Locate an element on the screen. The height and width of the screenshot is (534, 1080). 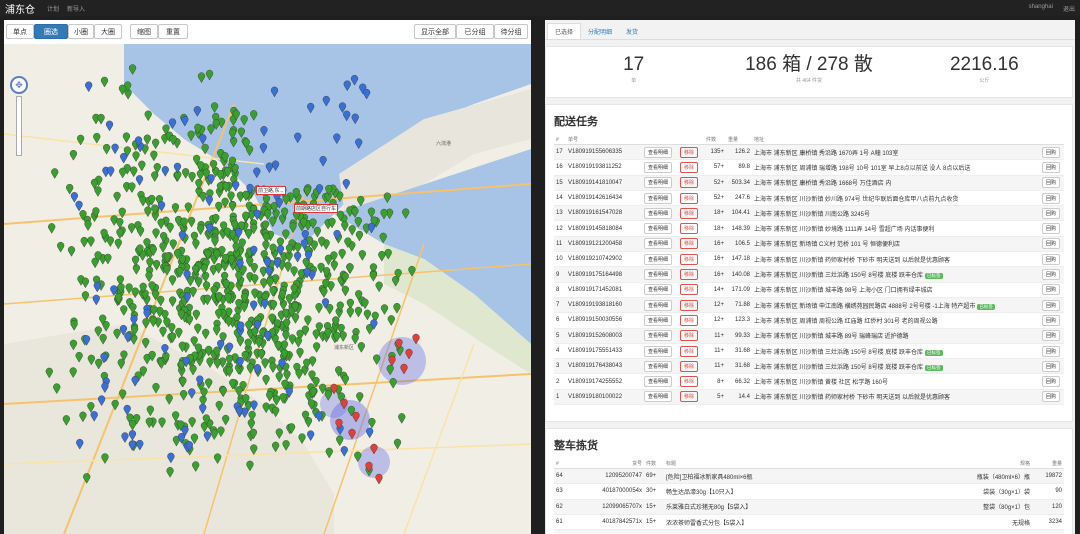
tab-selected: 已选择 is located at coordinates (564, 31).